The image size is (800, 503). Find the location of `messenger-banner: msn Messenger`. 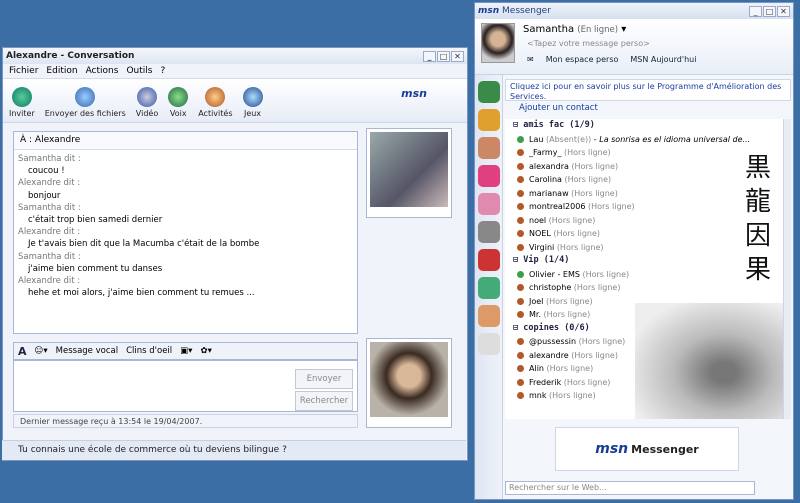

messenger-banner: msn Messenger is located at coordinates (647, 449).